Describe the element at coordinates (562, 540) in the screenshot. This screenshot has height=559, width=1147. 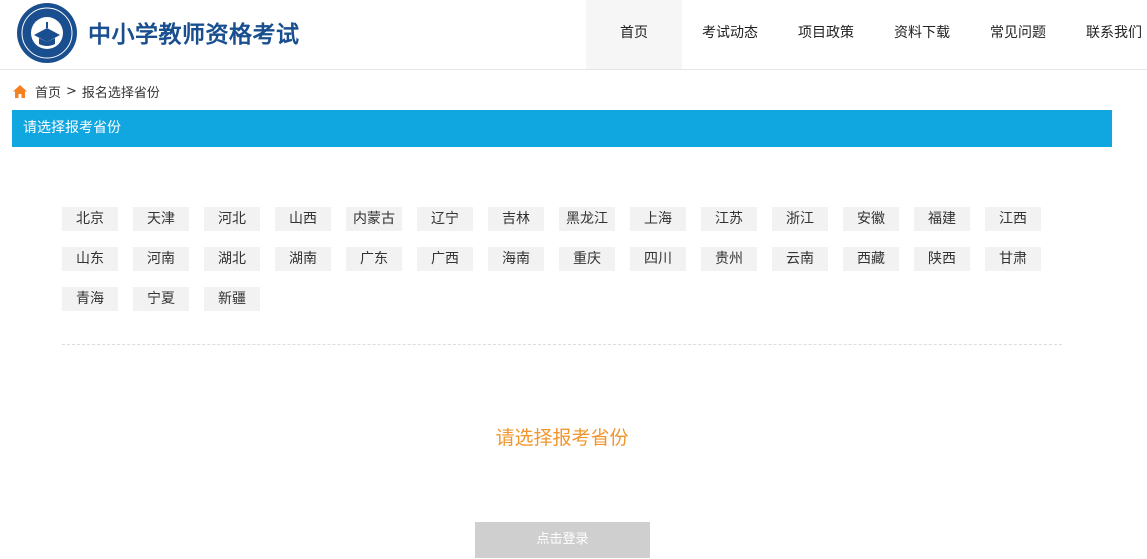
I see `login-button: 点击登录` at that location.